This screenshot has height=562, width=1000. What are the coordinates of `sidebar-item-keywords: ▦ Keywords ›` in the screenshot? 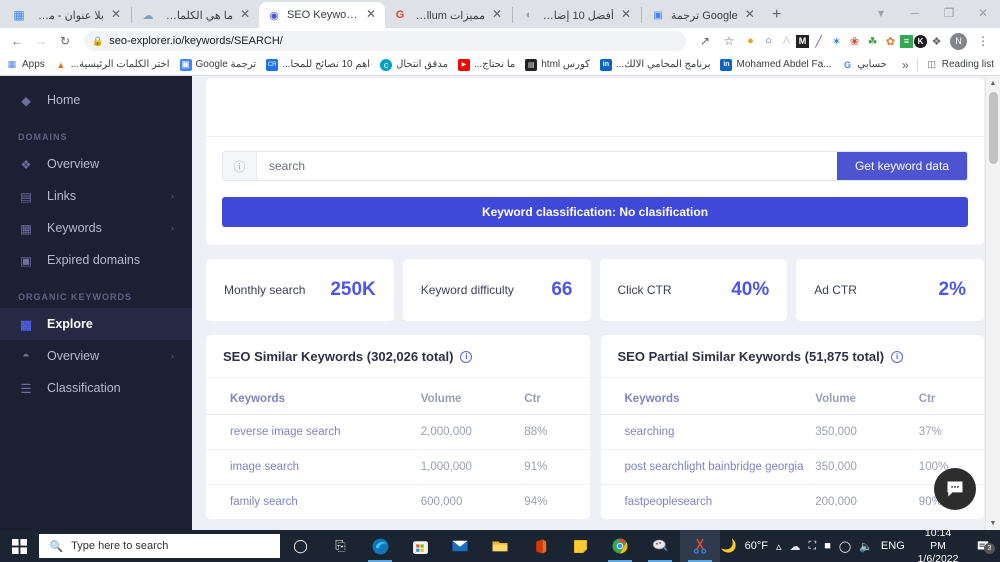 It's located at (96, 228).